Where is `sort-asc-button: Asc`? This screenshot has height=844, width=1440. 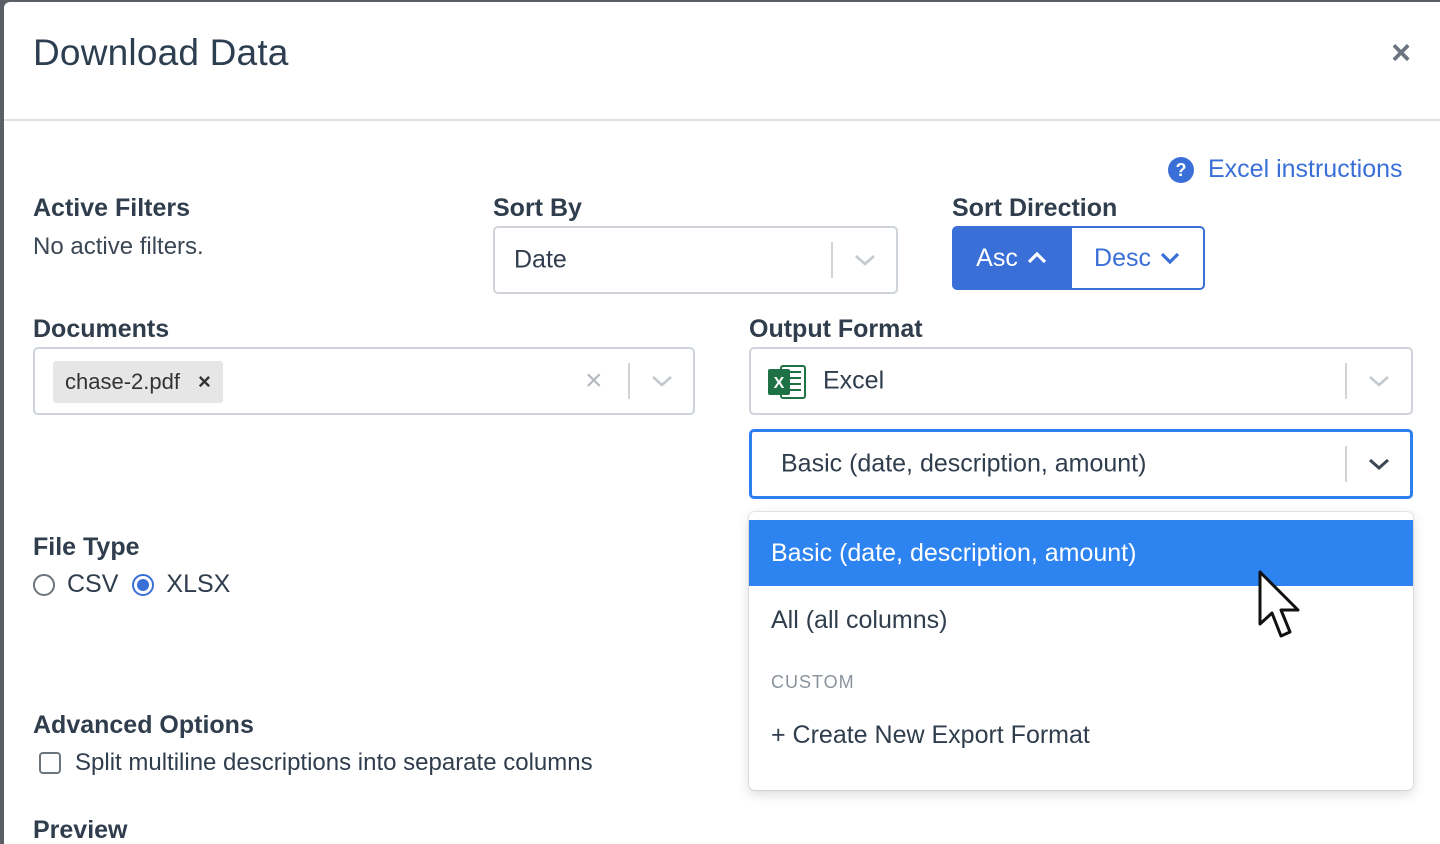 sort-asc-button: Asc is located at coordinates (1012, 258).